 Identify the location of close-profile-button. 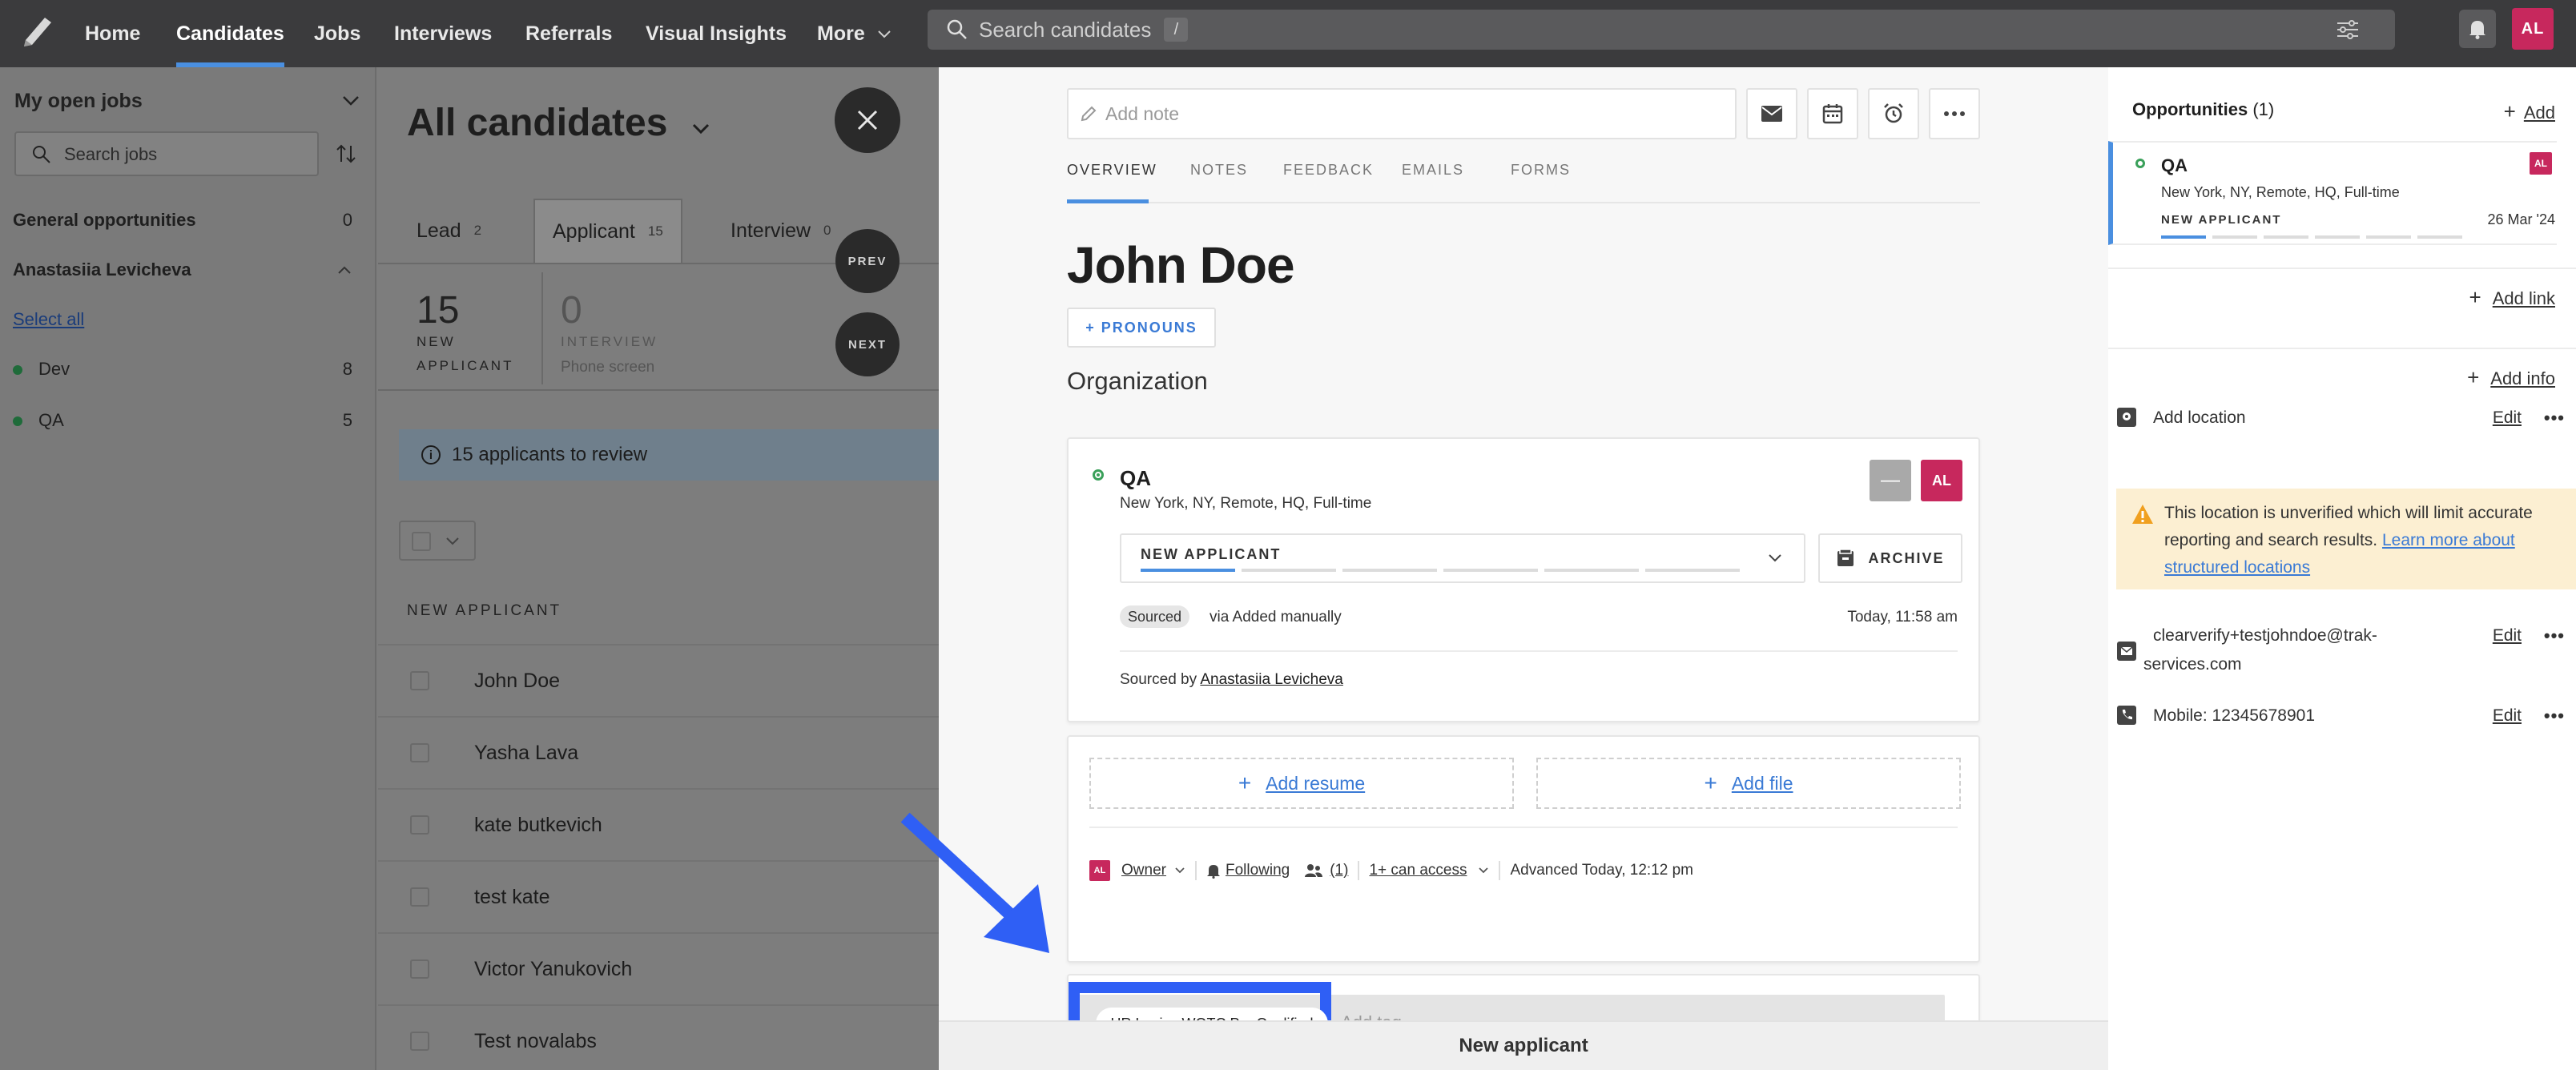
(867, 120).